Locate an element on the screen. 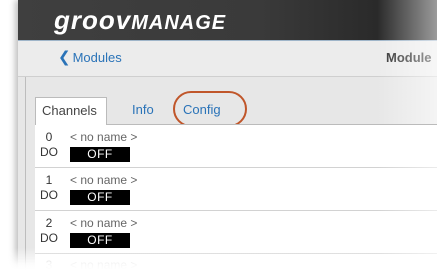 Image resolution: width=437 pixels, height=270 pixels. channel-number: 1 is located at coordinates (49, 180).